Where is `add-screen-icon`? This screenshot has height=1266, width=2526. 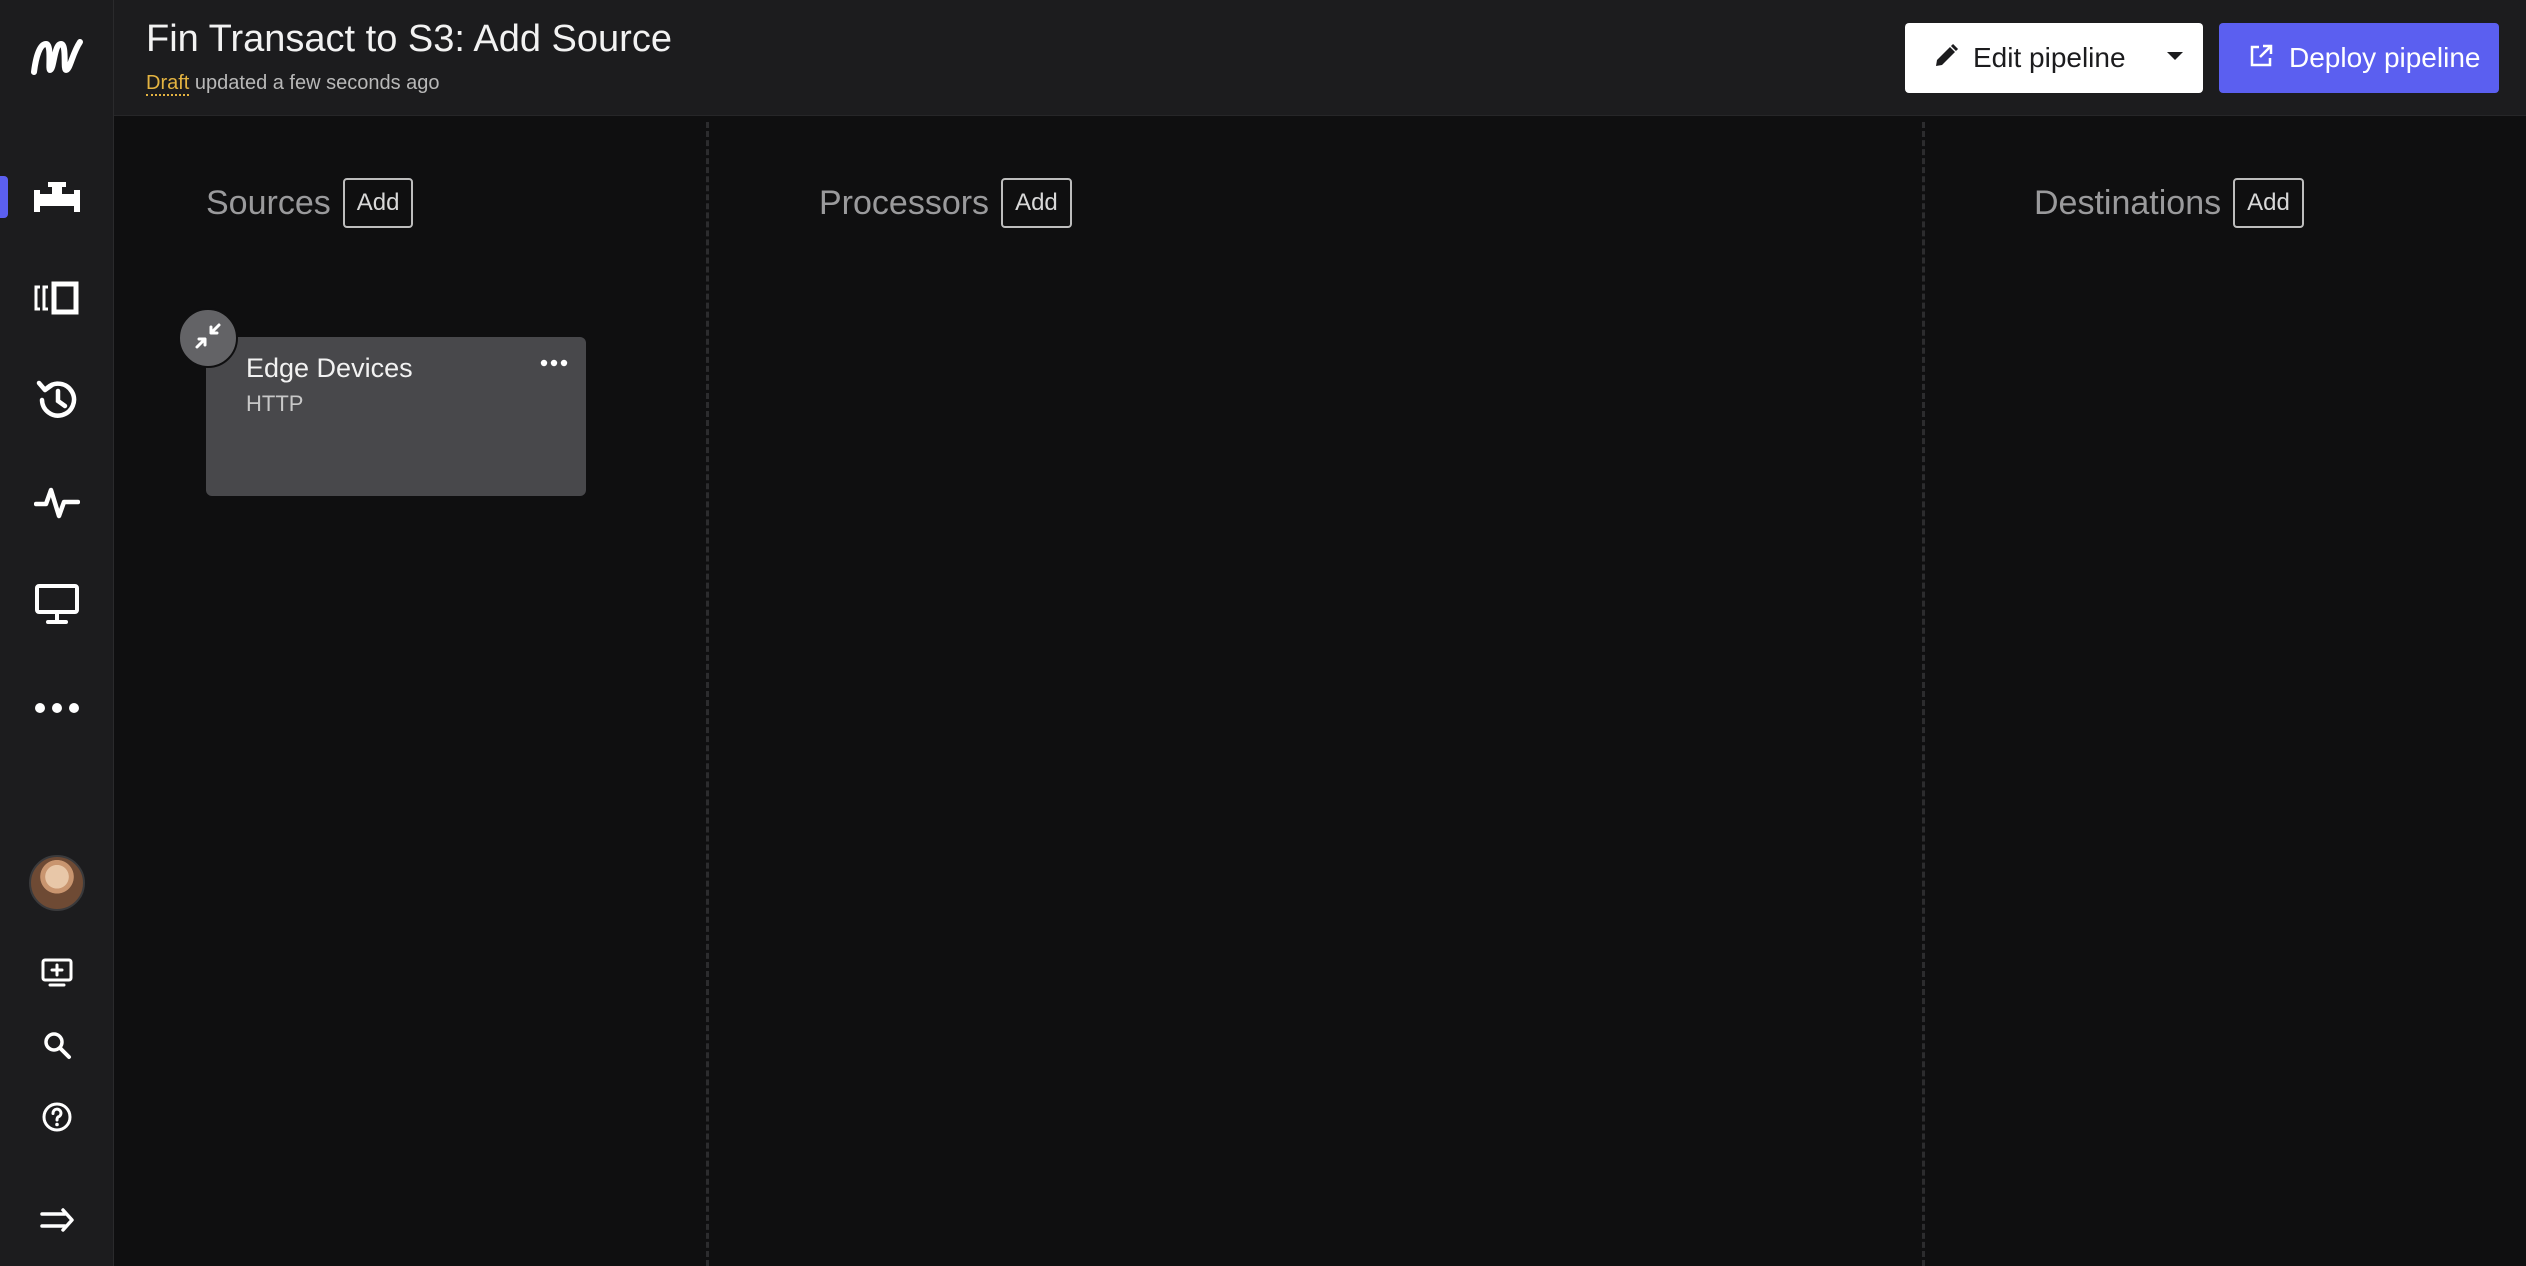 add-screen-icon is located at coordinates (57, 973).